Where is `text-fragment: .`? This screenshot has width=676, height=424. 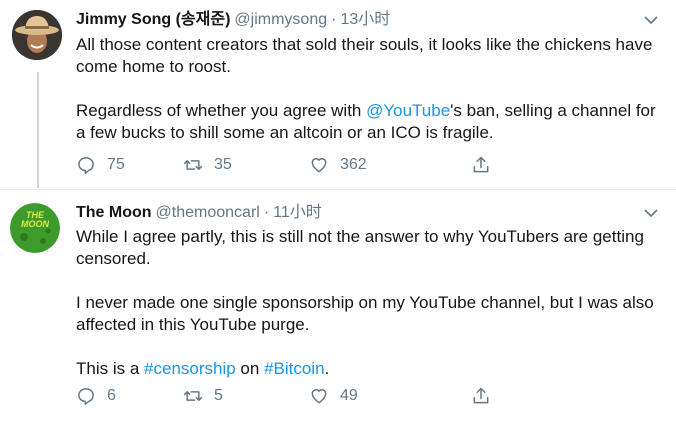
text-fragment: . is located at coordinates (327, 368).